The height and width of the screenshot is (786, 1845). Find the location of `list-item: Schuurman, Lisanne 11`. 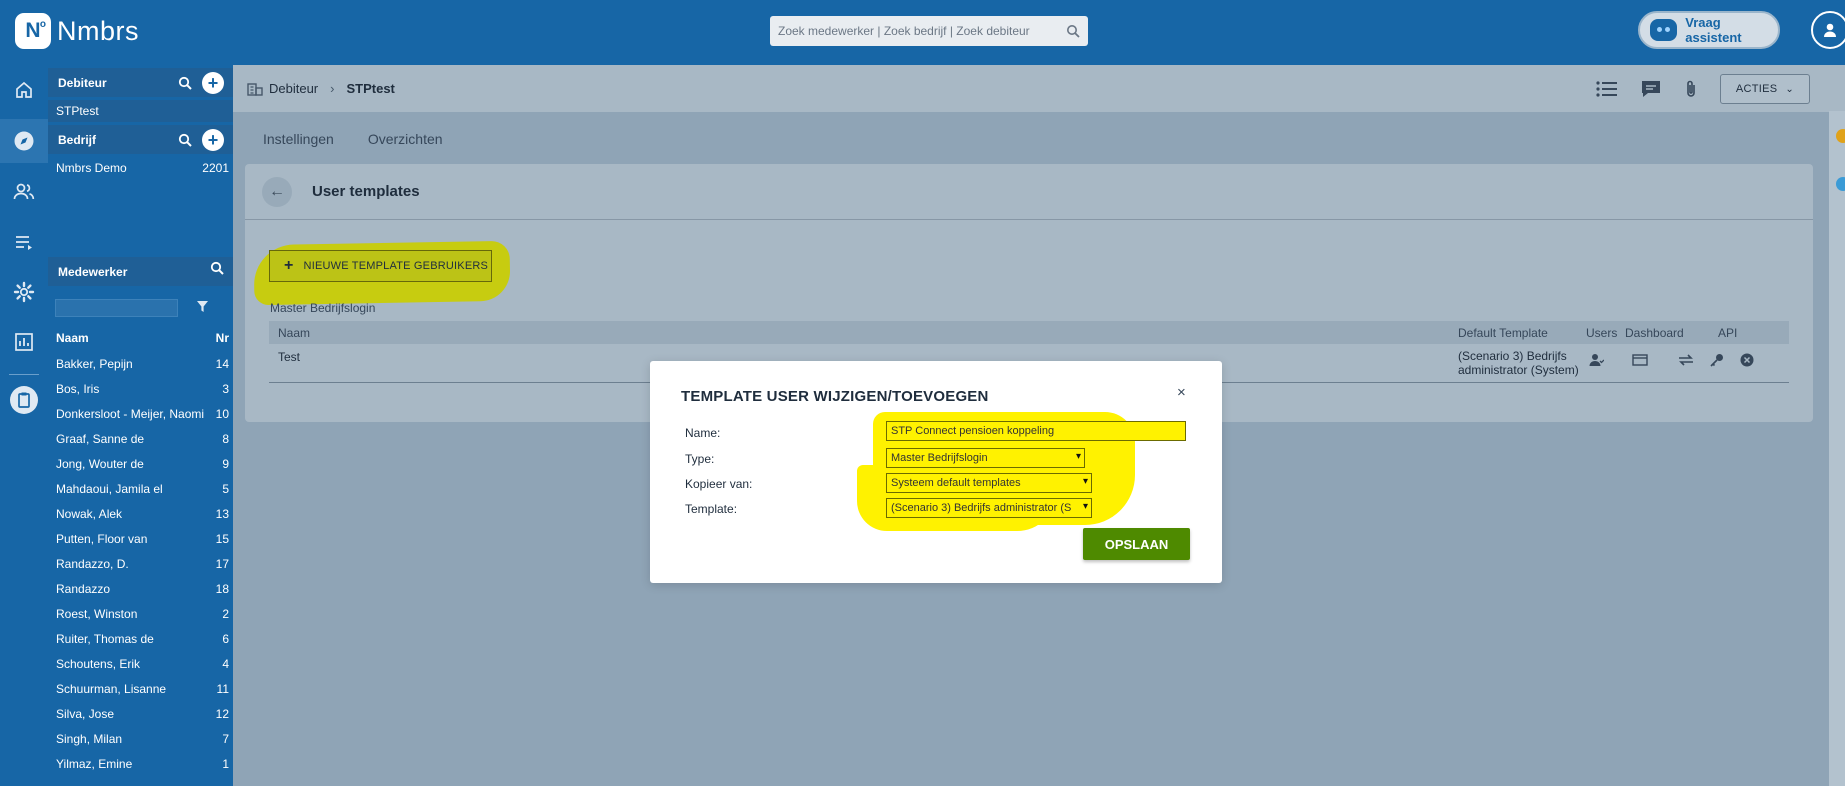

list-item: Schuurman, Lisanne 11 is located at coordinates (140, 688).